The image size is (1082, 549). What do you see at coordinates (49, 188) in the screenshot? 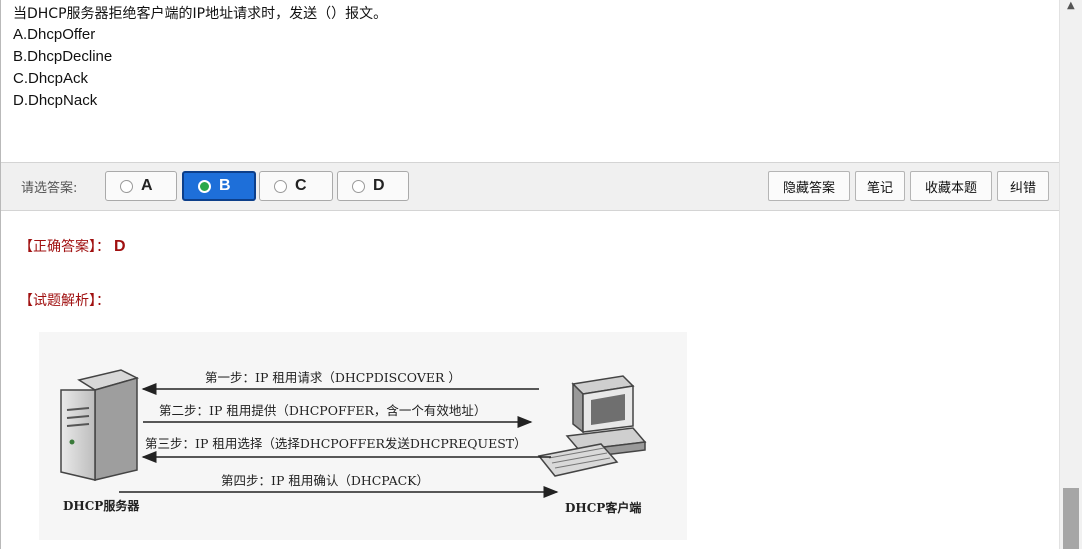
I see `answer-prompt: 请选答案:` at bounding box center [49, 188].